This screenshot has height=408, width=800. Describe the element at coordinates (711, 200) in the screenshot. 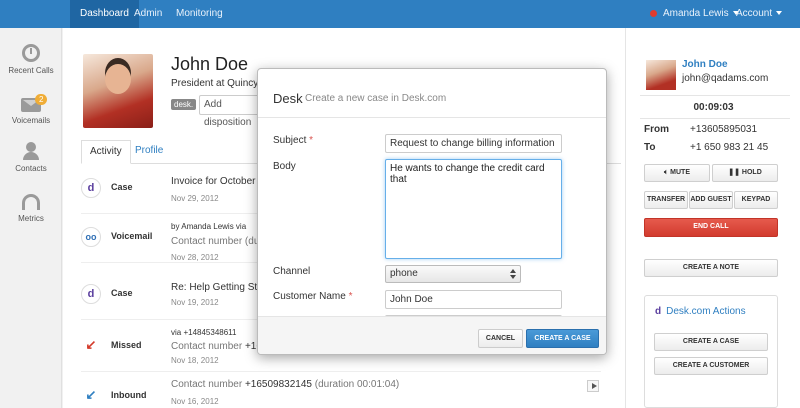

I see `add-guest-button: Add Guest` at that location.